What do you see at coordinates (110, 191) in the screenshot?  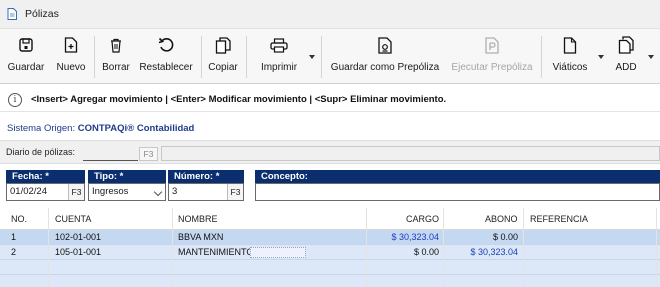 I see `tipo-value: Ingresos` at bounding box center [110, 191].